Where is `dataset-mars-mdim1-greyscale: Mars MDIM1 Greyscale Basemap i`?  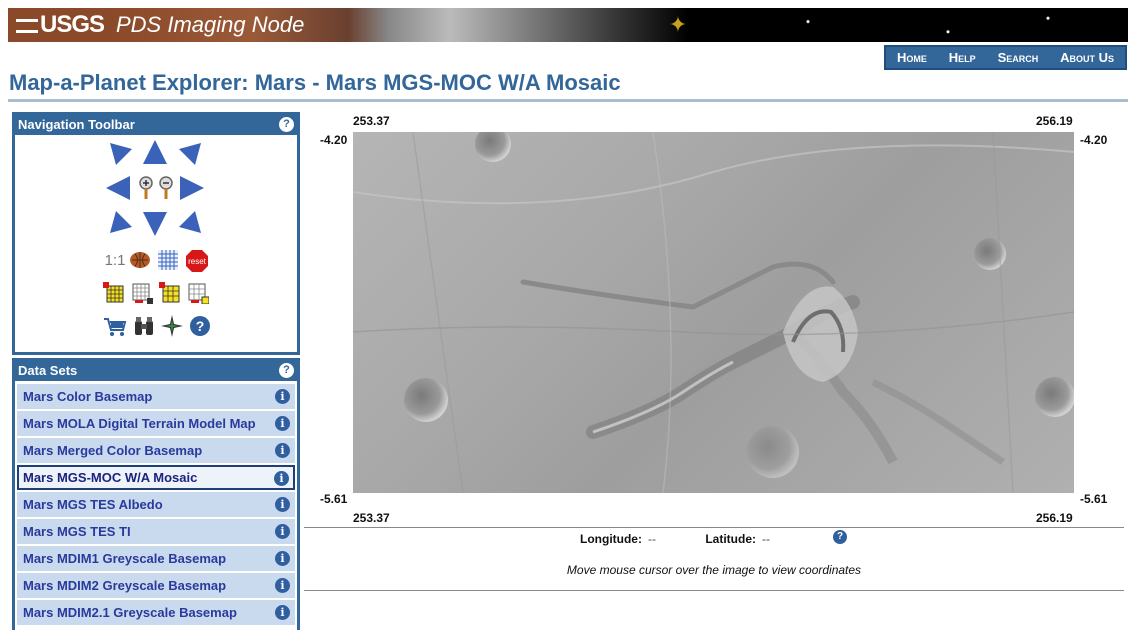 dataset-mars-mdim1-greyscale: Mars MDIM1 Greyscale Basemap i is located at coordinates (156, 558).